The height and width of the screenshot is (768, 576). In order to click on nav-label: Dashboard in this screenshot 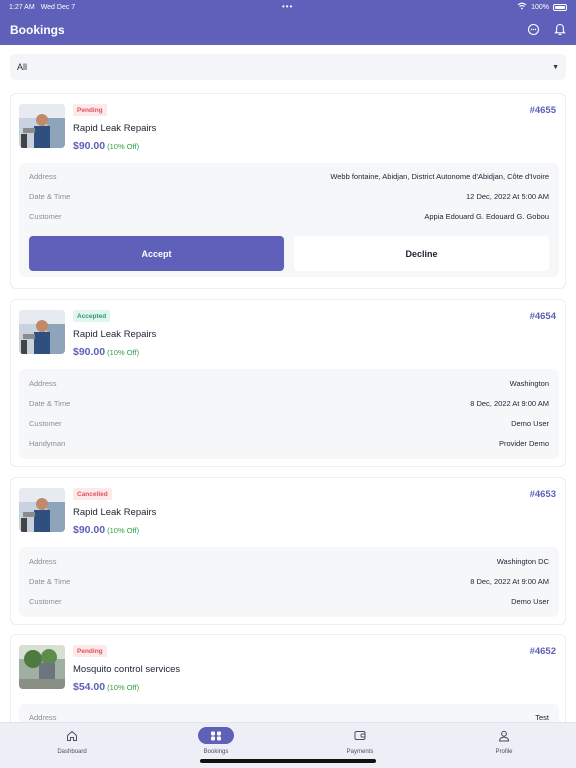, I will do `click(72, 752)`.